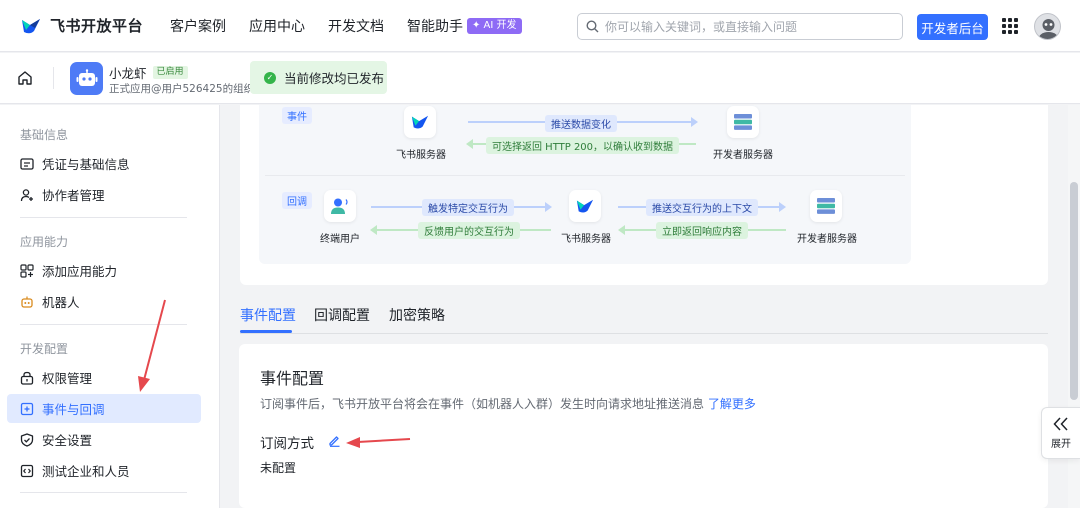  Describe the element at coordinates (297, 200) in the screenshot. I see `callback-tag: 回调` at that location.